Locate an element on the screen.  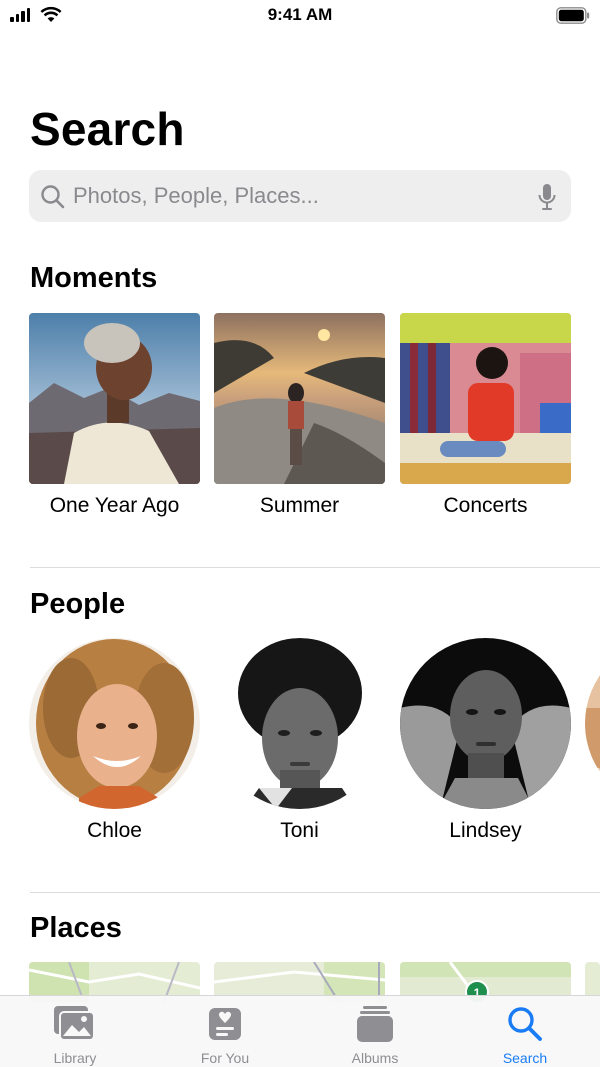
person-card-partial is located at coordinates (592, 723).